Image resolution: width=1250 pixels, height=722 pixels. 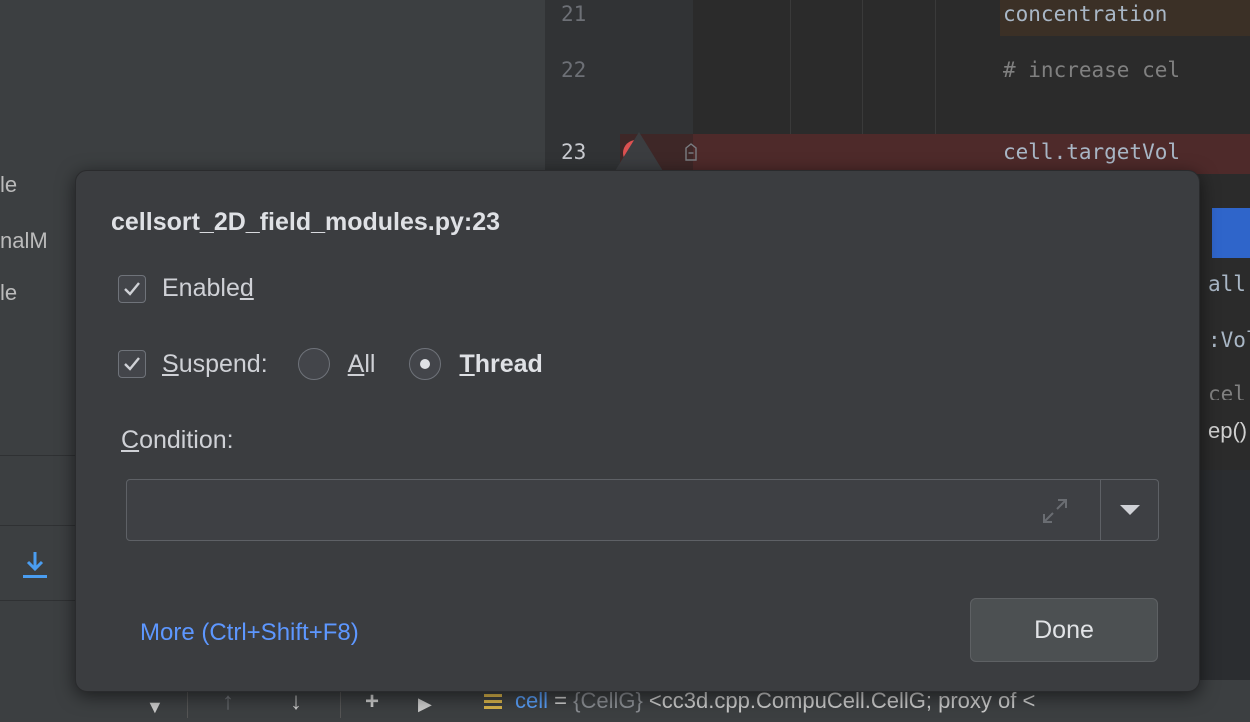 What do you see at coordinates (642, 510) in the screenshot?
I see `condition-input` at bounding box center [642, 510].